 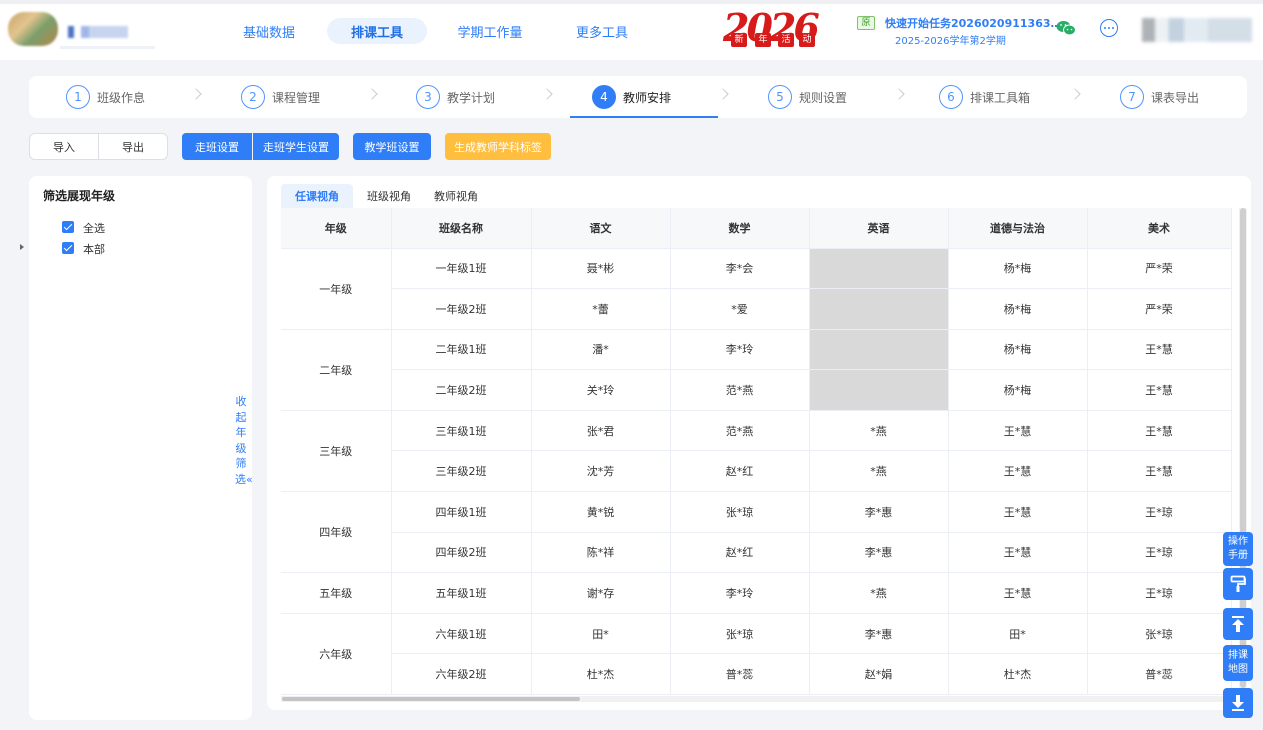 What do you see at coordinates (280, 97) in the screenshot?
I see `step-course-management: 2 课程管理` at bounding box center [280, 97].